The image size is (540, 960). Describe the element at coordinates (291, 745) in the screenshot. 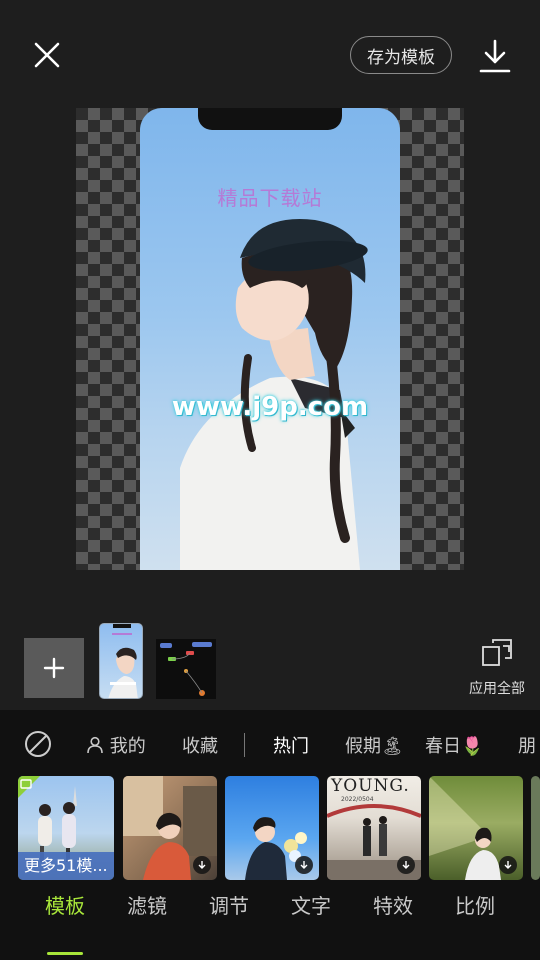

I see `tab-hot: 热门` at that location.